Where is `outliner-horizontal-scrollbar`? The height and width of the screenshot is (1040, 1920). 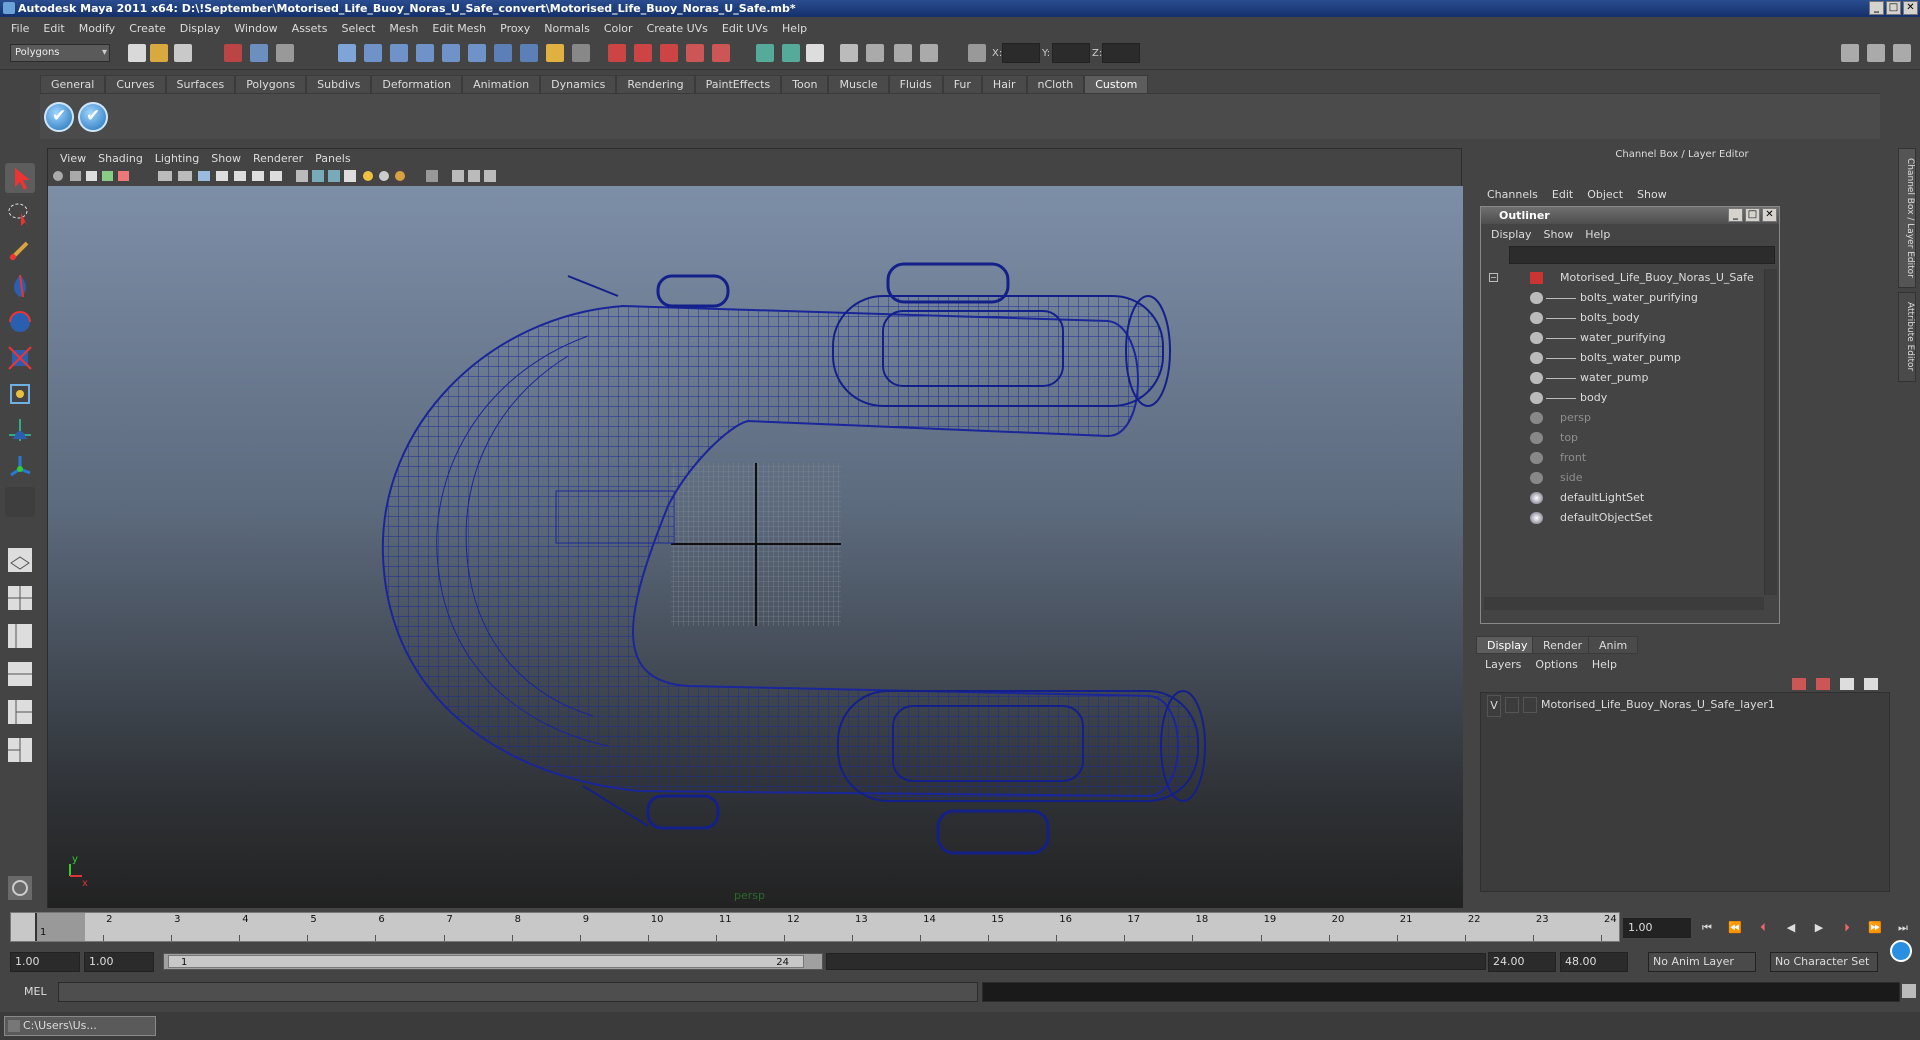
outliner-horizontal-scrollbar is located at coordinates (1624, 603).